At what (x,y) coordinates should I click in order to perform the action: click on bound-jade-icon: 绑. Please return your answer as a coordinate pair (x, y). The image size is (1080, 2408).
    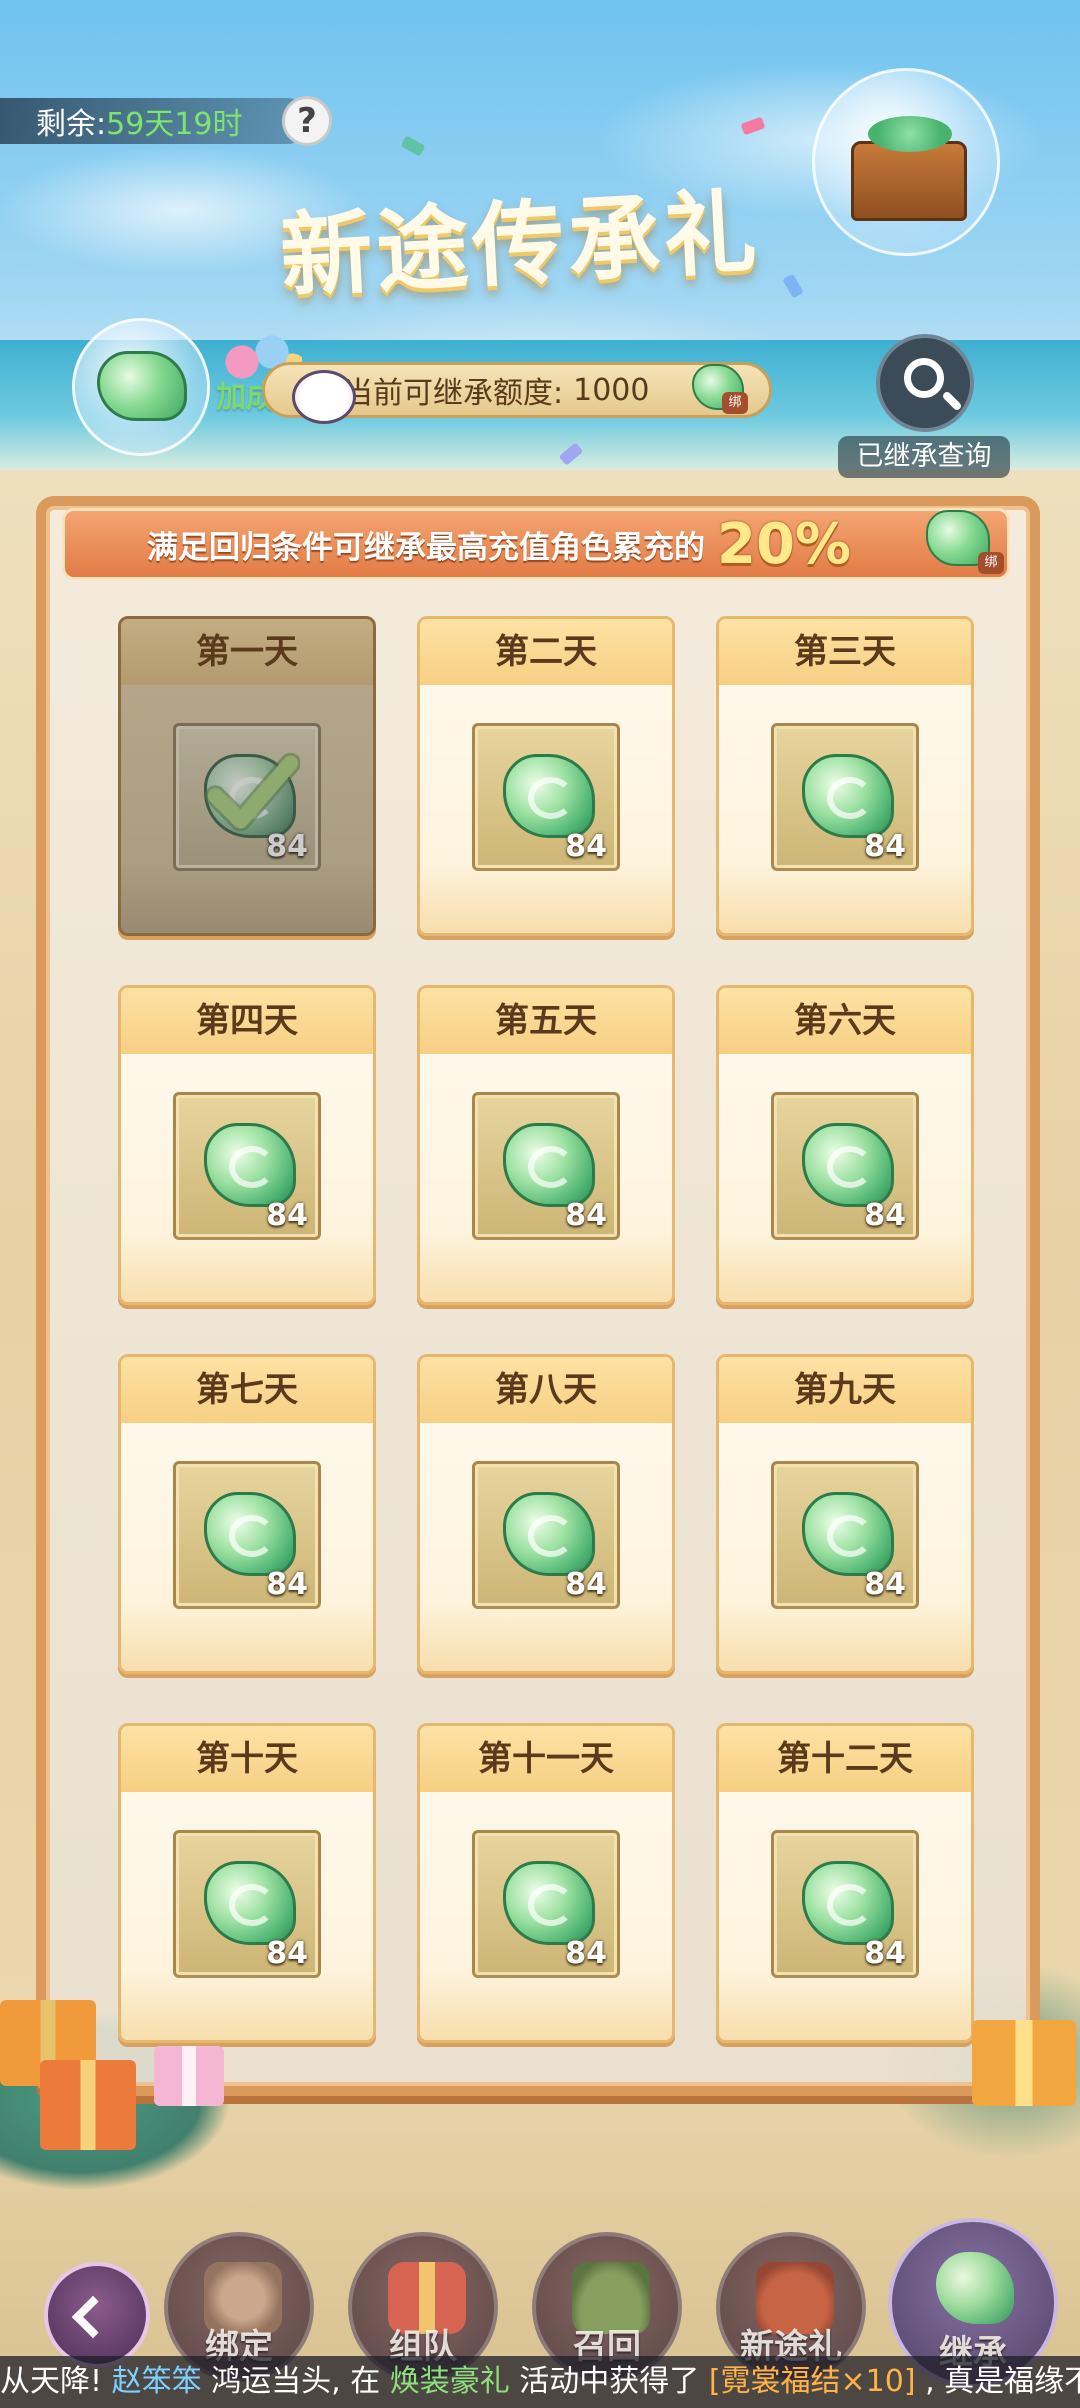
    Looking at the image, I should click on (720, 389).